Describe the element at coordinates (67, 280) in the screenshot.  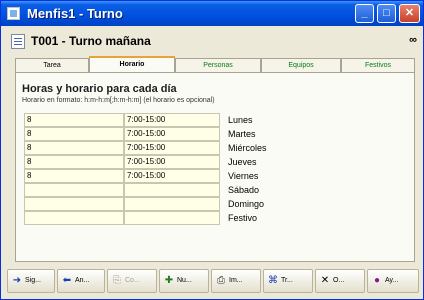
I see `arrow-left-icon: ⬅` at that location.